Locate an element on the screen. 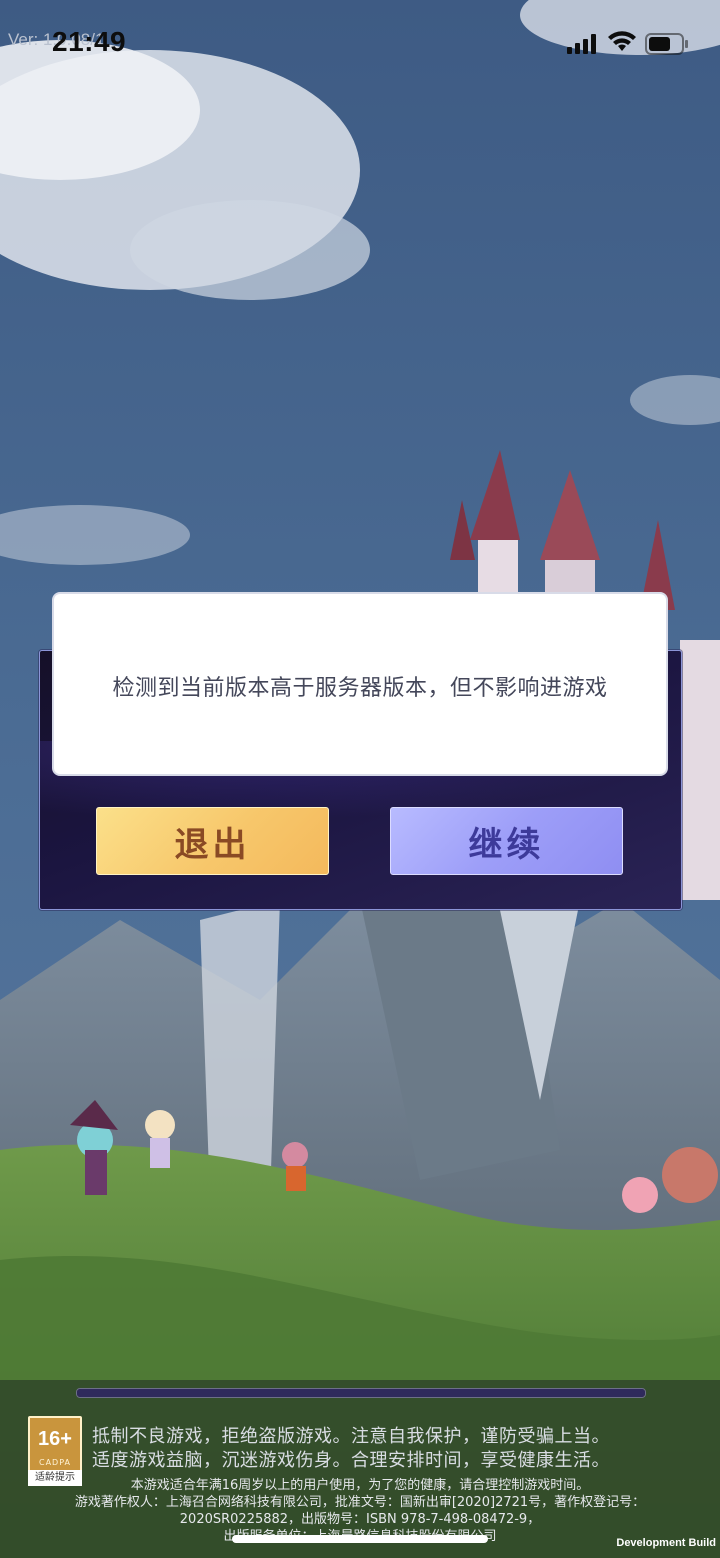 The width and height of the screenshot is (720, 1558). exit-button: 退出 is located at coordinates (212, 841).